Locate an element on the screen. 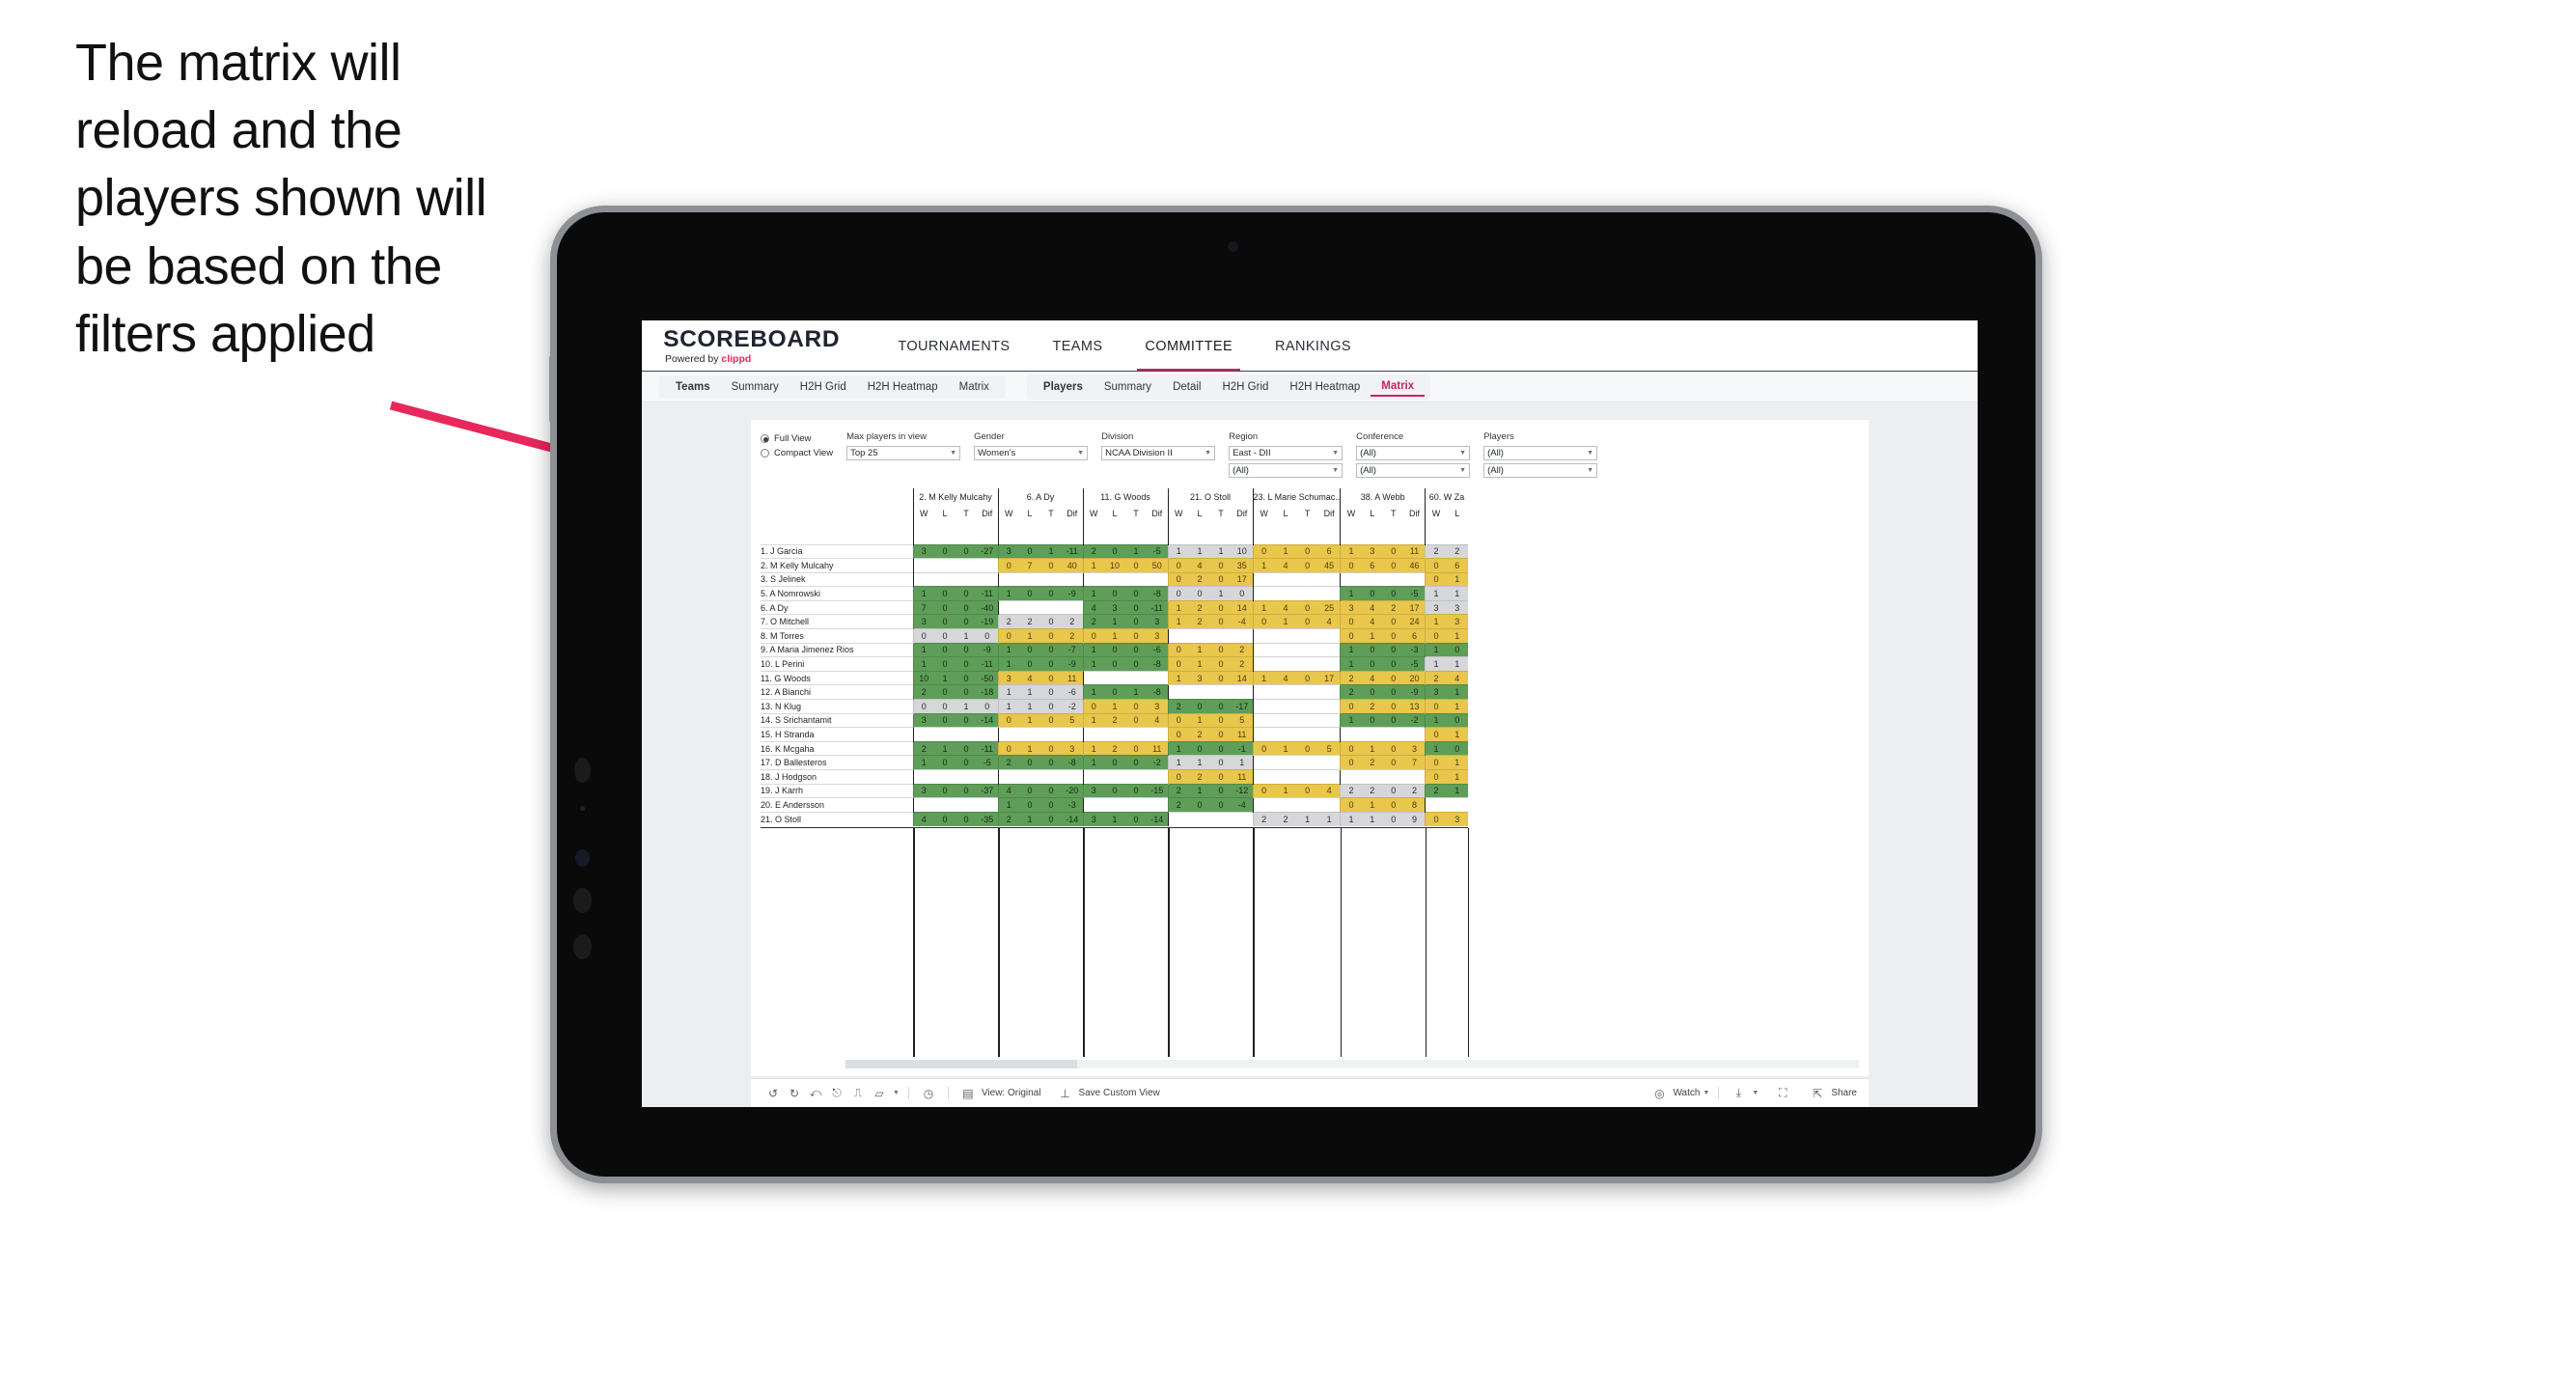  matrix-row-player-label: 15. H Stranda is located at coordinates (837, 734).